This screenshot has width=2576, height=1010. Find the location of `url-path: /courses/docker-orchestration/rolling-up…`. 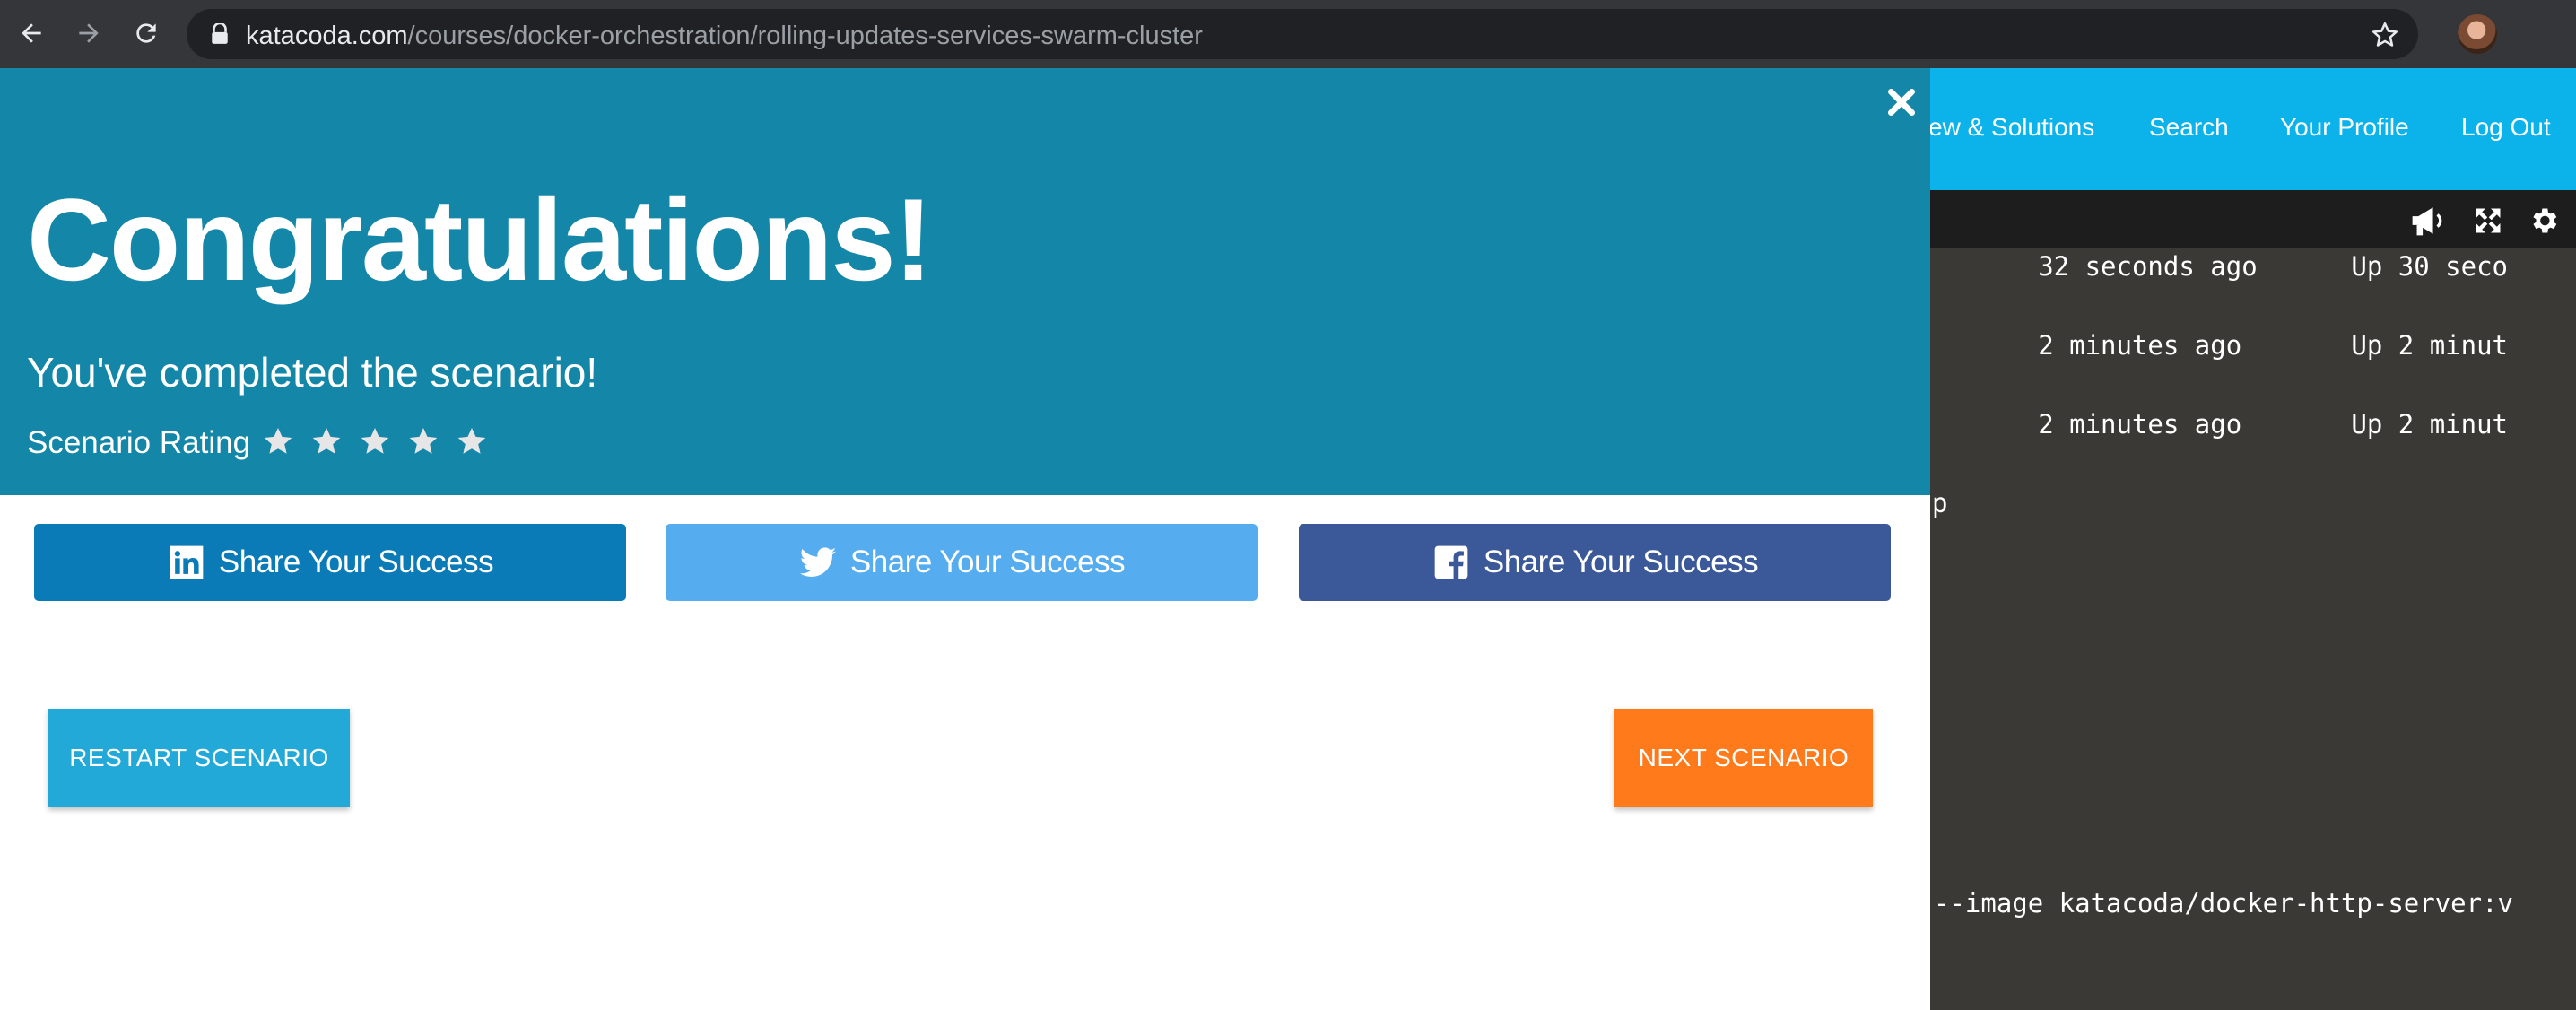

url-path: /courses/docker-orchestration/rolling-up… is located at coordinates (805, 36).